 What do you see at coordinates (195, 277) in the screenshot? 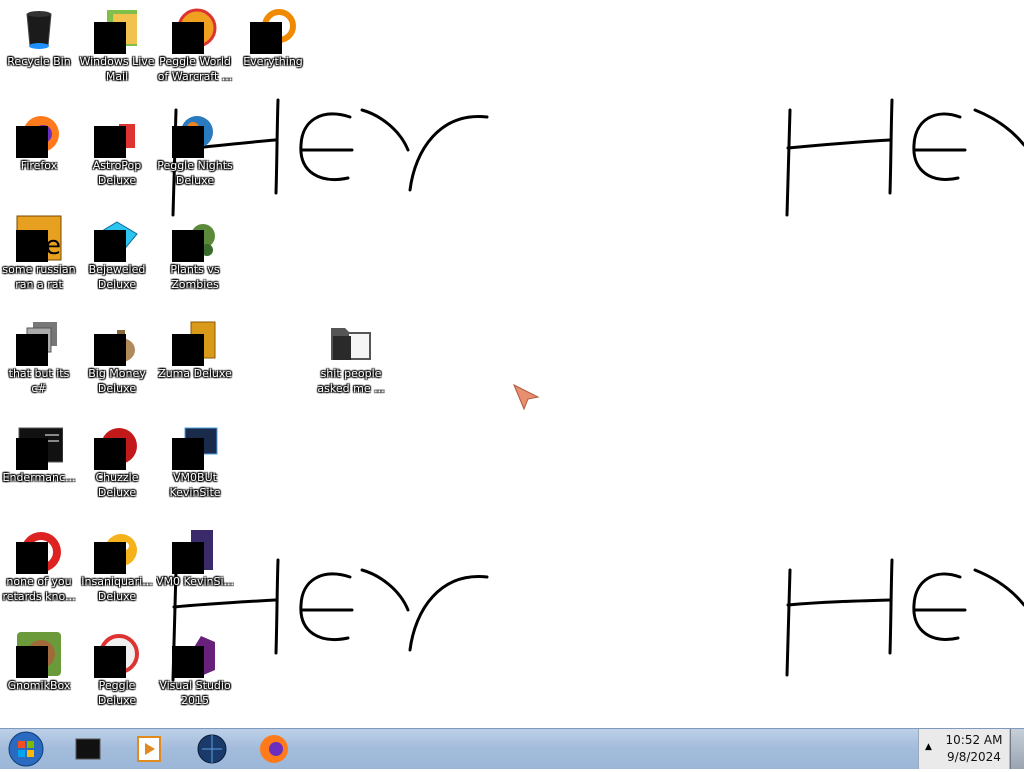
I see `desktop-icon-label: Plants vs Zombies` at bounding box center [195, 277].